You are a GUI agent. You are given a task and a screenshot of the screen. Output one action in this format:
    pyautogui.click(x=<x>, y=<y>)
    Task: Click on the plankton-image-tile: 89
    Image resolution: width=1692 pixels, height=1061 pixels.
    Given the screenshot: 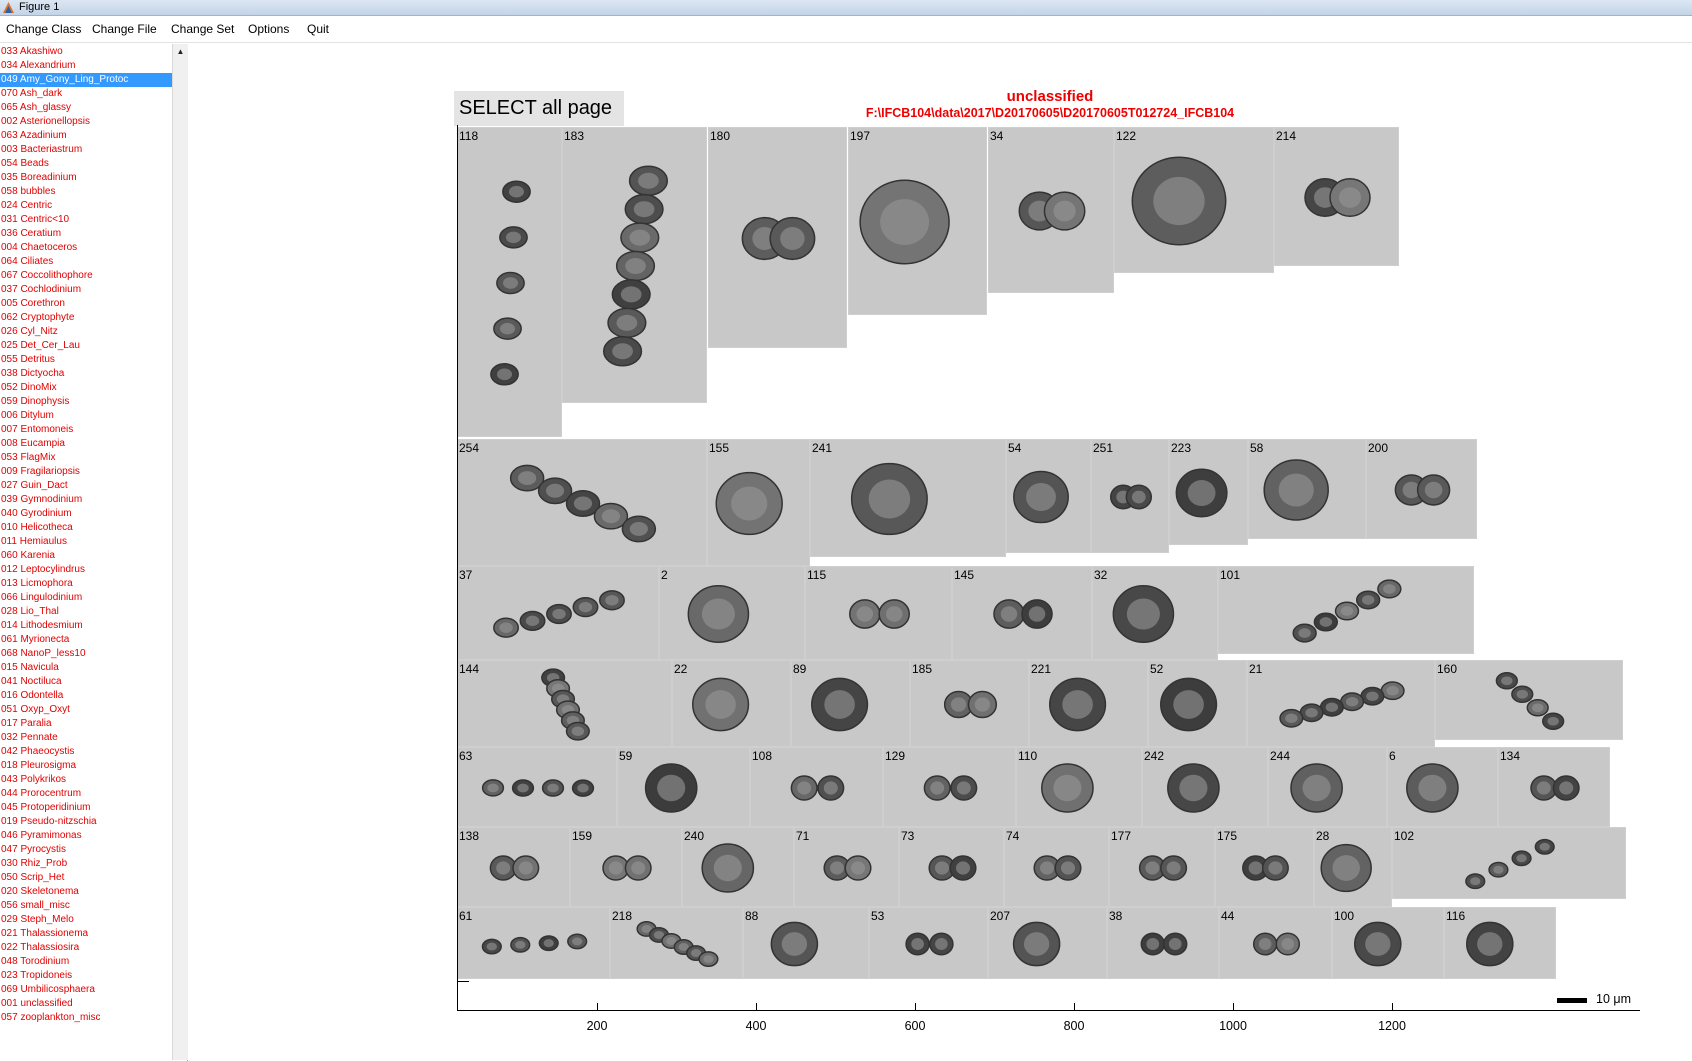 What is the action you would take?
    pyautogui.click(x=850, y=703)
    